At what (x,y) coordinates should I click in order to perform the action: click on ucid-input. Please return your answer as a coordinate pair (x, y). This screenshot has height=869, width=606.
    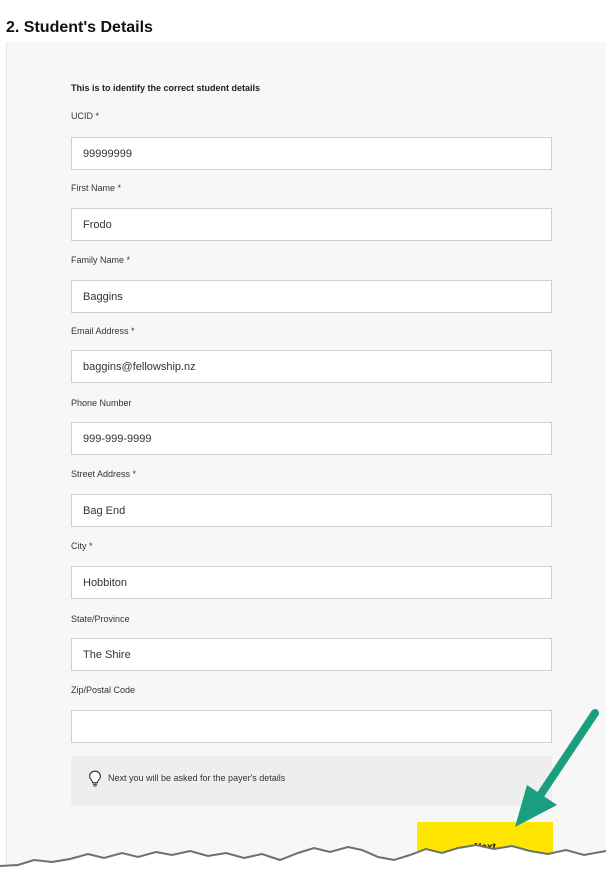
    Looking at the image, I should click on (311, 153).